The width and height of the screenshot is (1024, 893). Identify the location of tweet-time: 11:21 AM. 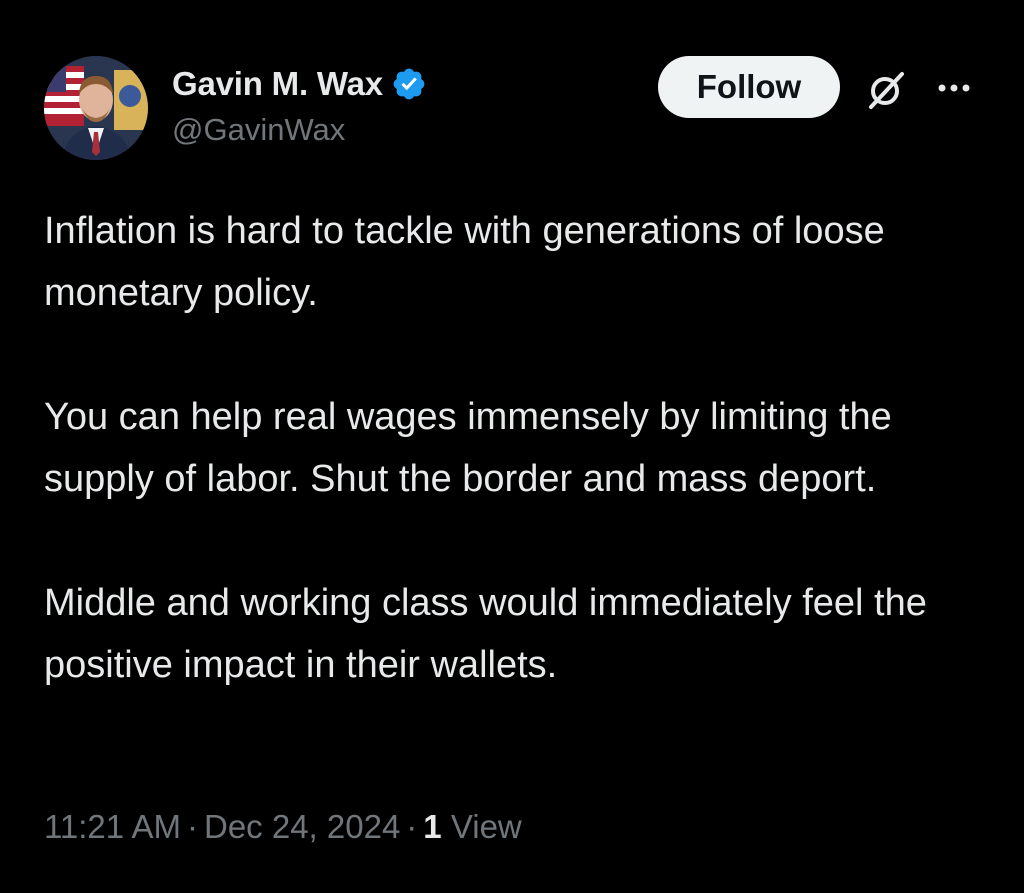
(112, 826).